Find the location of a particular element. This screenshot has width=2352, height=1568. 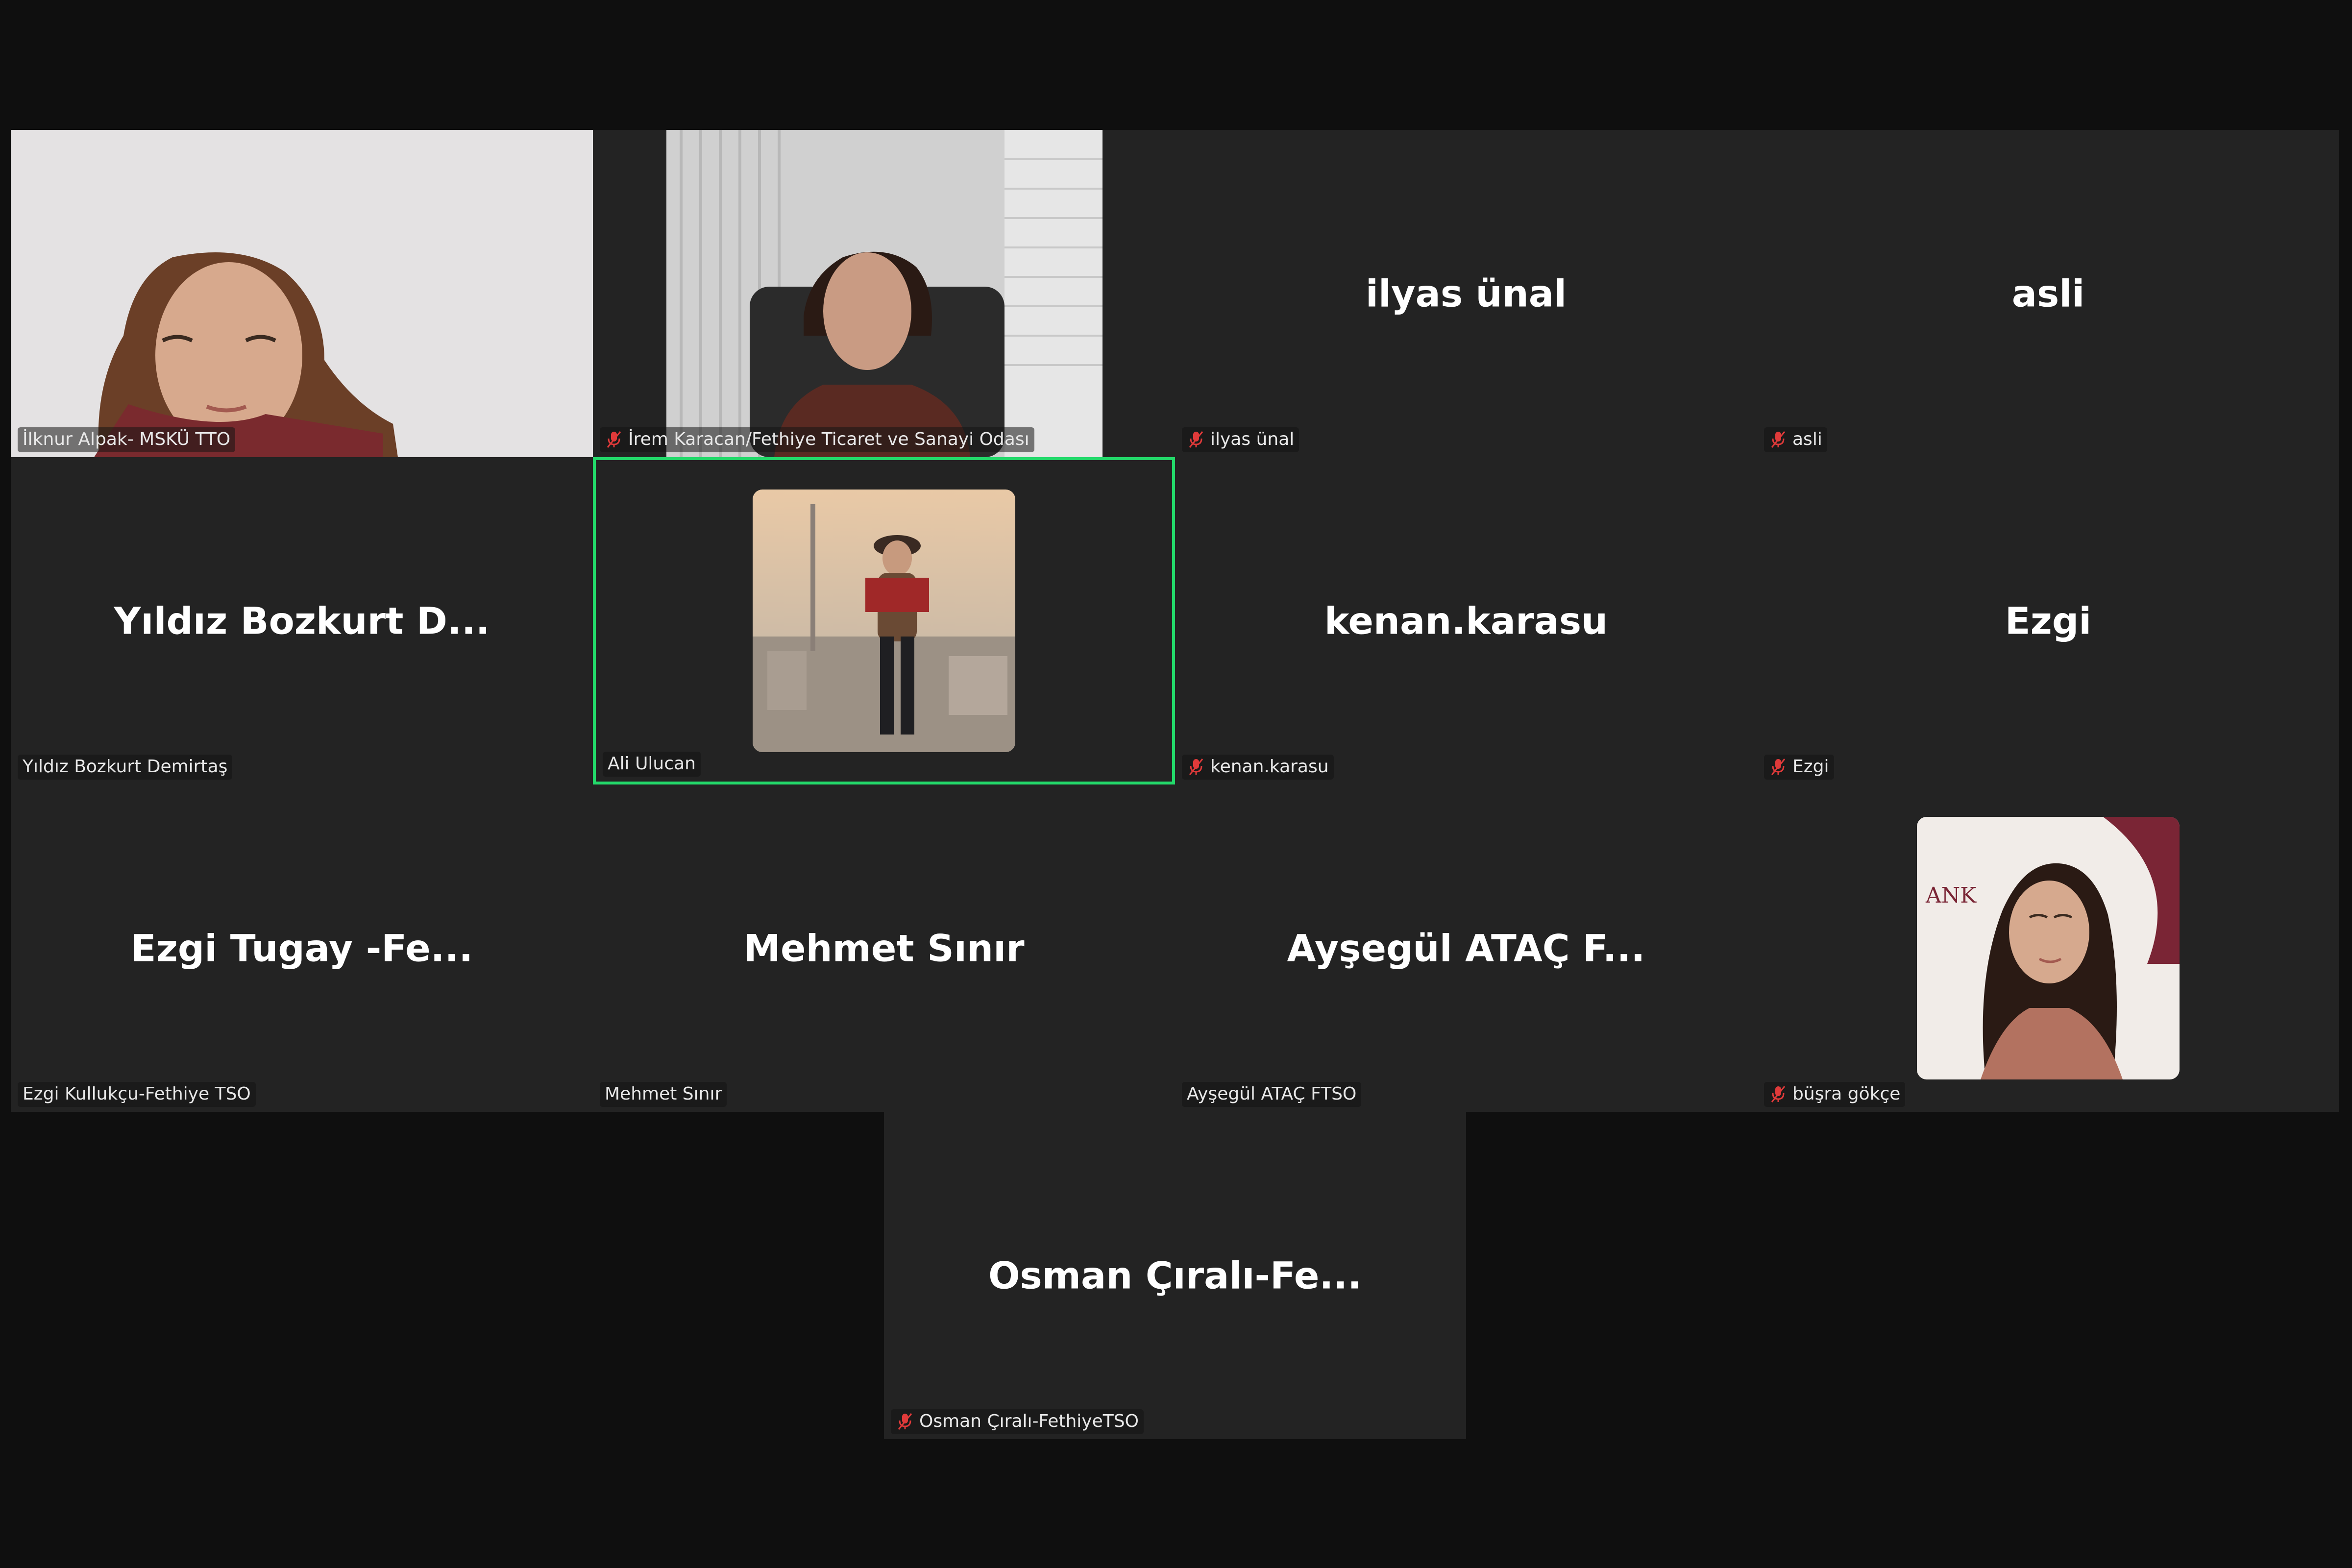

participant-name-label: Mehmet Sınır is located at coordinates (663, 1094).